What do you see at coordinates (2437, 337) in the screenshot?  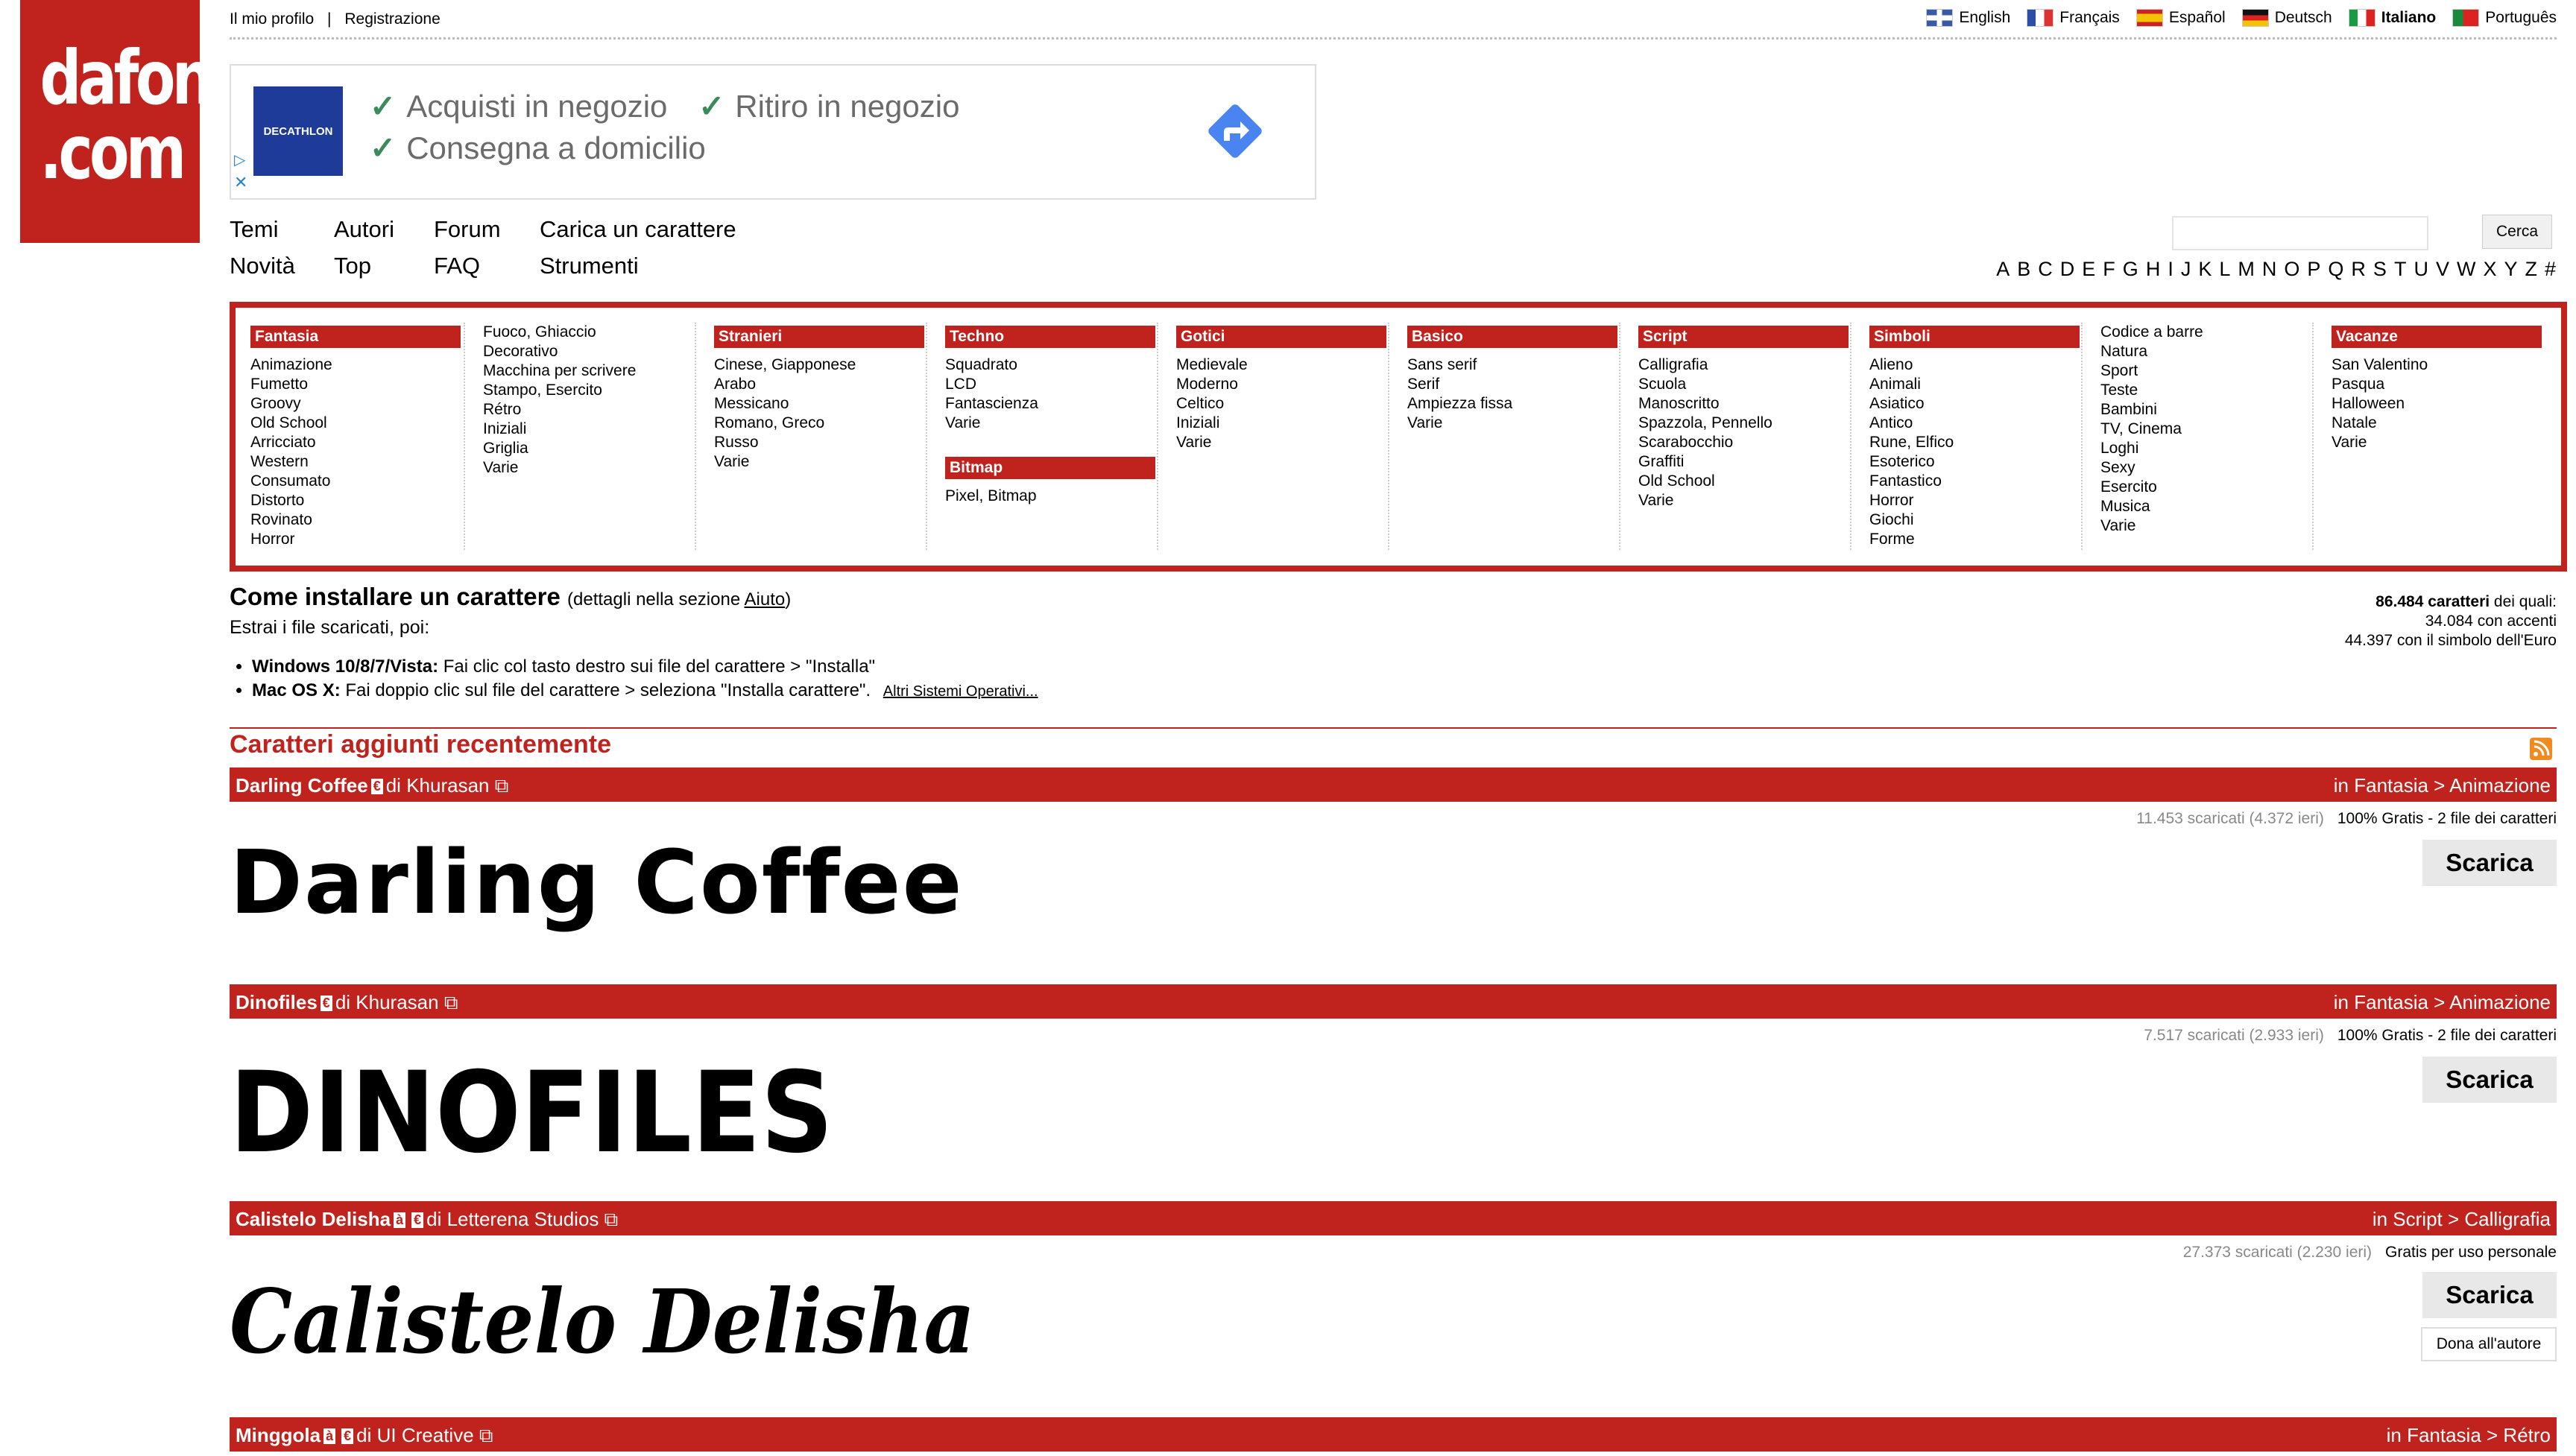 I see `category-header-vacanze: Vacanze` at bounding box center [2437, 337].